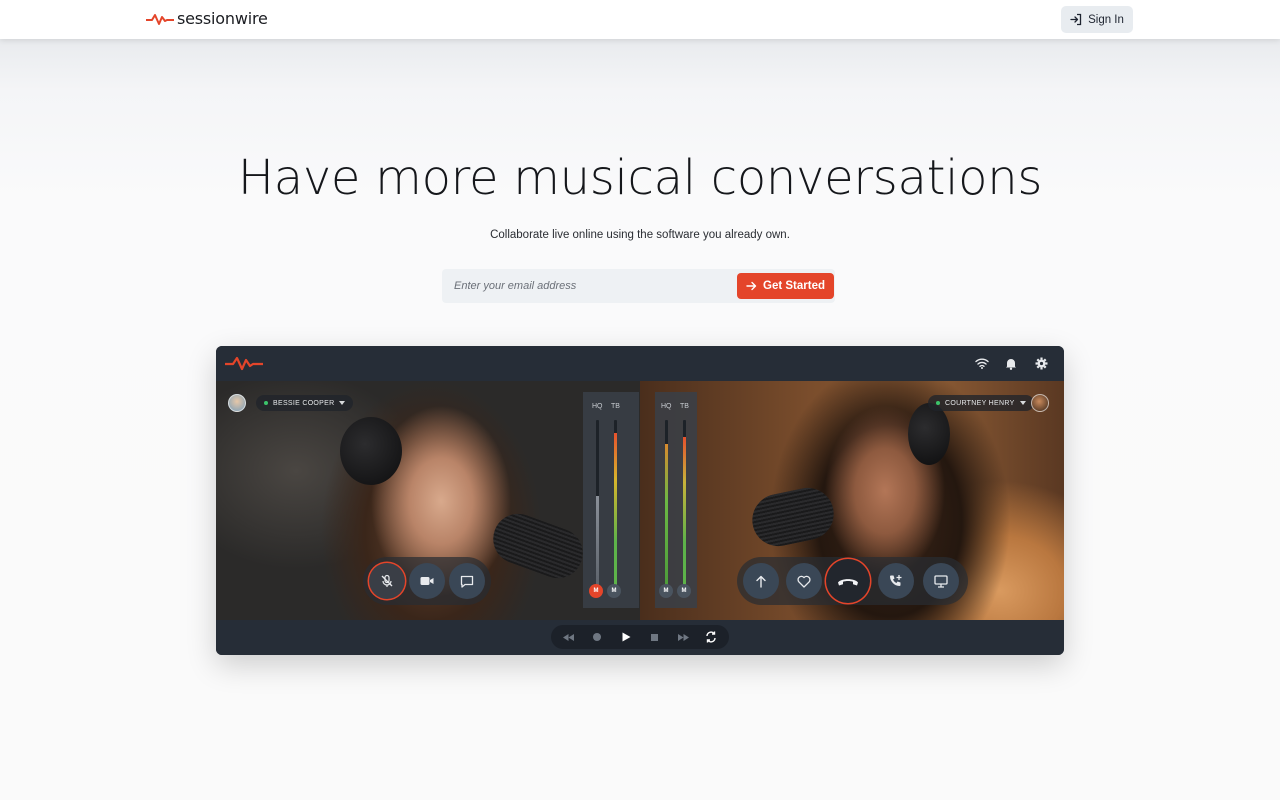 This screenshot has width=1280, height=800. What do you see at coordinates (594, 286) in the screenshot?
I see `email-input` at bounding box center [594, 286].